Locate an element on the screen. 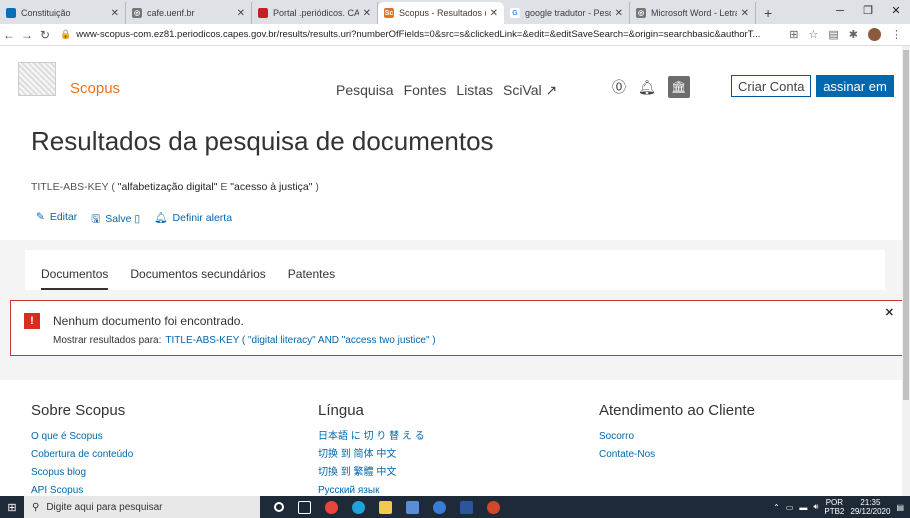  footer-link: 切换 到 简体 中文 is located at coordinates (371, 455).